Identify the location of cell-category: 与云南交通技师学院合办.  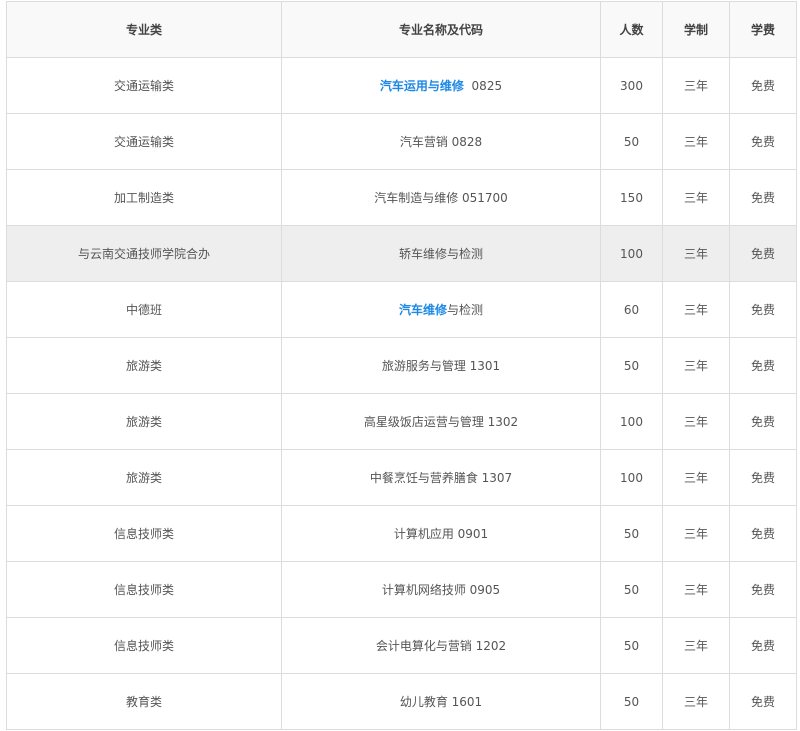
(144, 253).